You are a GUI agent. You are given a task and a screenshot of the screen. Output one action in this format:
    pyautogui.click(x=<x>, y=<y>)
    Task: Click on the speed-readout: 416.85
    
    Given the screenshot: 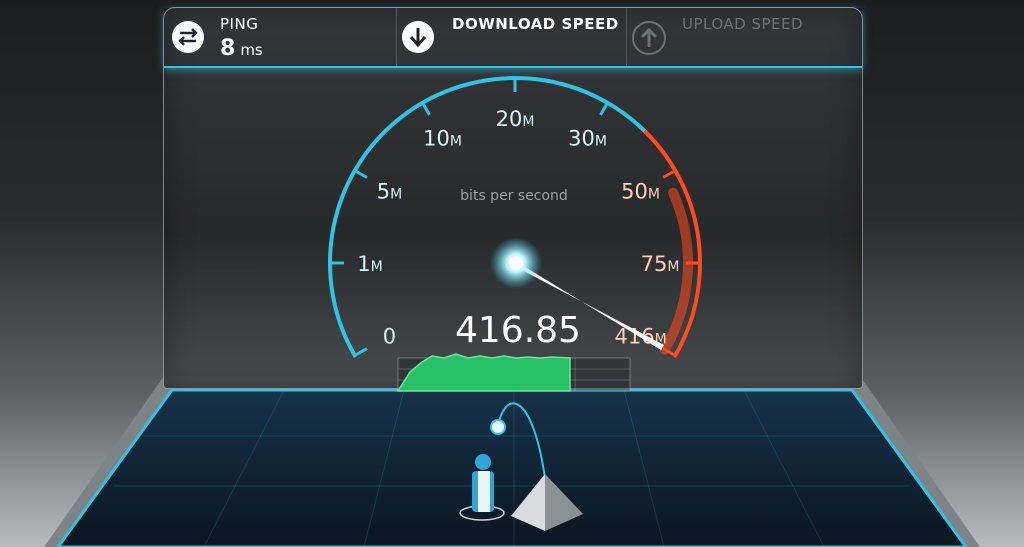 What is the action you would take?
    pyautogui.click(x=518, y=330)
    